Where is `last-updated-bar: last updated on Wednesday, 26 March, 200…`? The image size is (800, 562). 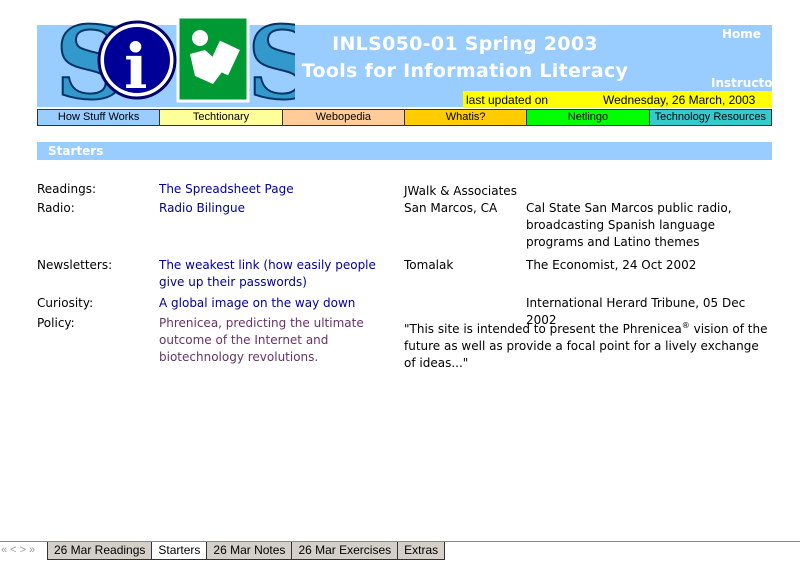 last-updated-bar: last updated on Wednesday, 26 March, 200… is located at coordinates (617, 99).